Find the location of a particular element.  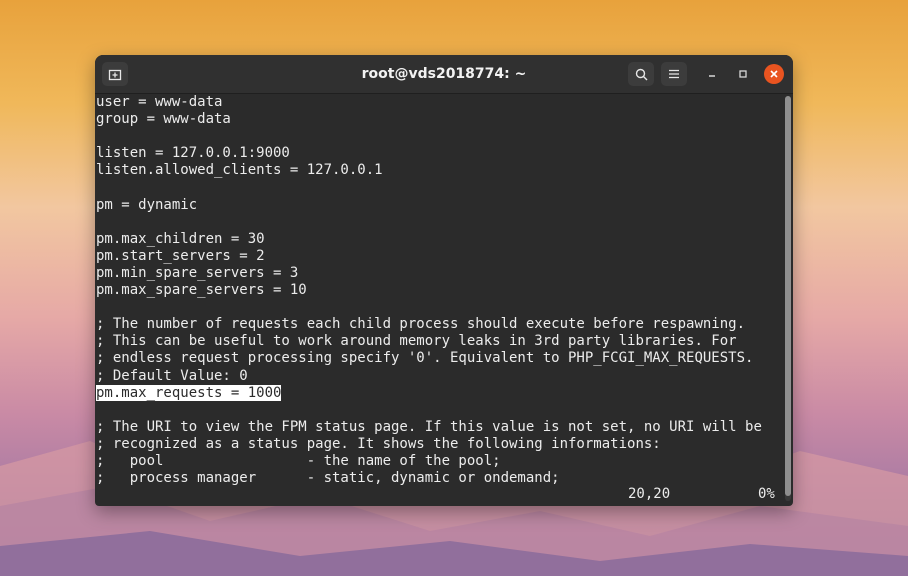

minimize-icon is located at coordinates (712, 76).